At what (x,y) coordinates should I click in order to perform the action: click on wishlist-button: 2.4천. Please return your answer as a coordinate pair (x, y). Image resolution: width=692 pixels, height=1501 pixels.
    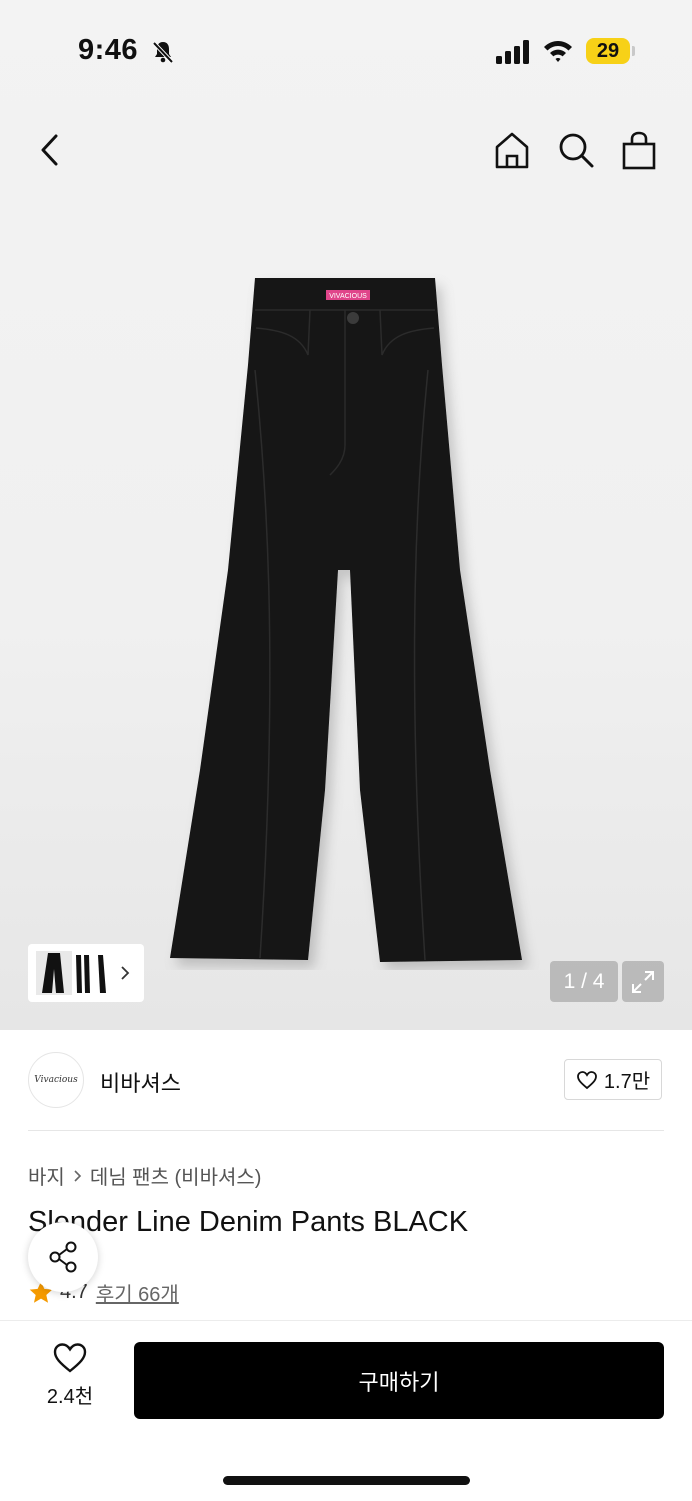
    Looking at the image, I should click on (70, 1381).